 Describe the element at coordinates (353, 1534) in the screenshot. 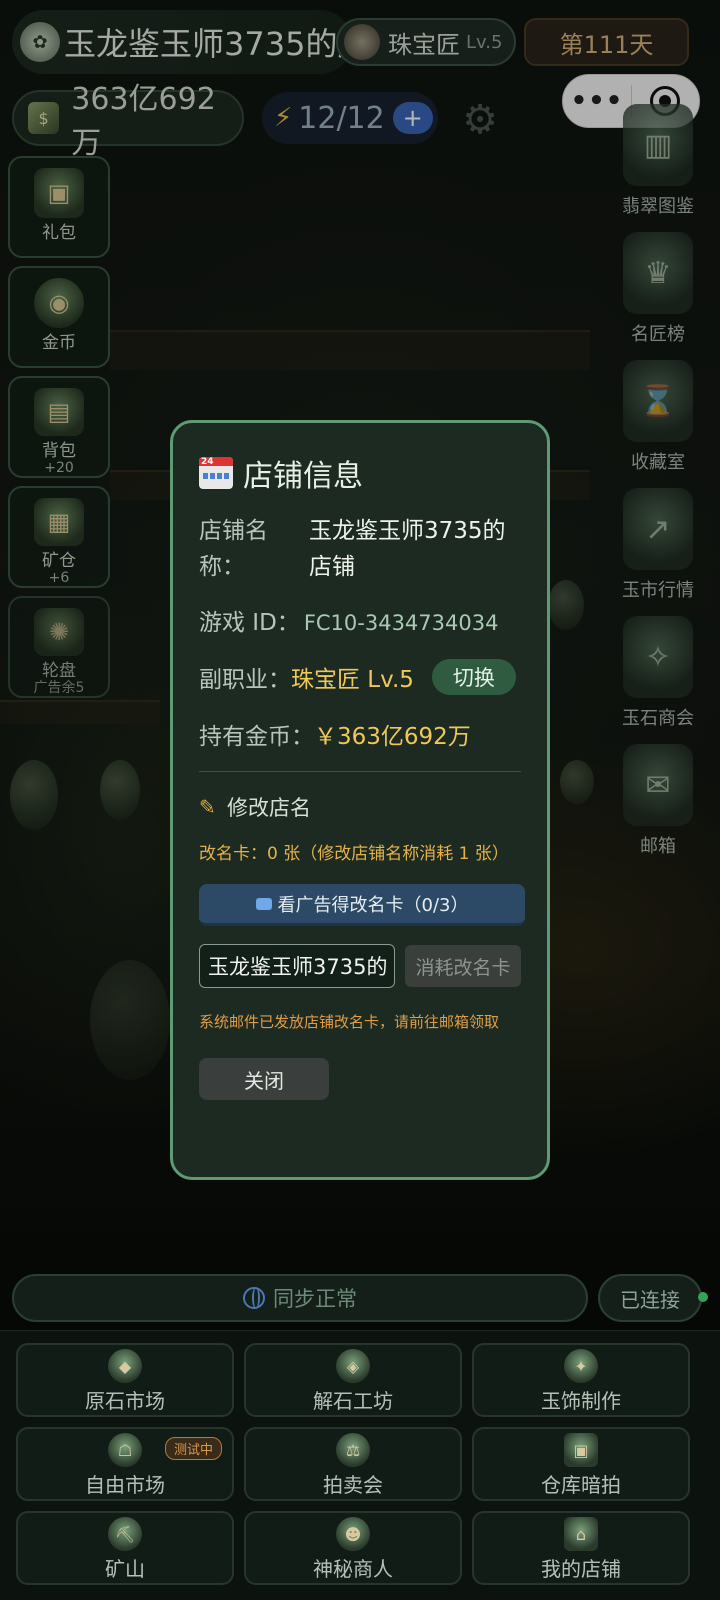

I see `mystery-merchant-icon: ☻` at that location.